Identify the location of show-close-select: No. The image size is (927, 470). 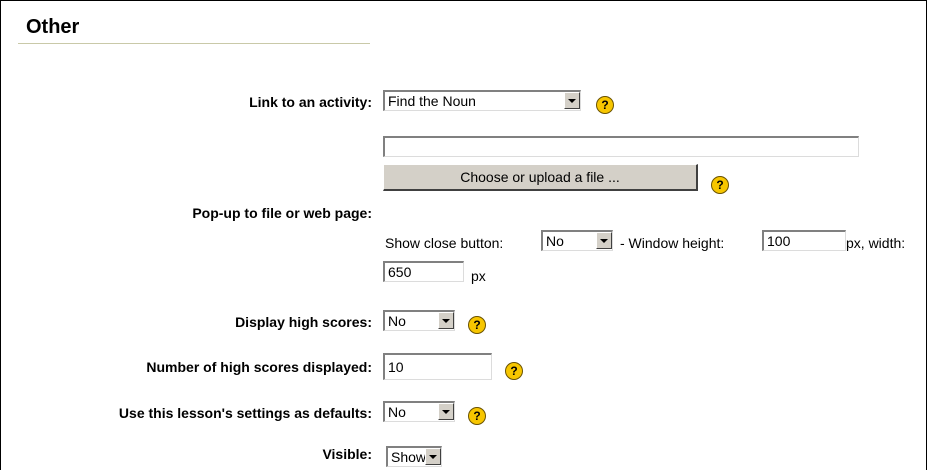
(577, 240).